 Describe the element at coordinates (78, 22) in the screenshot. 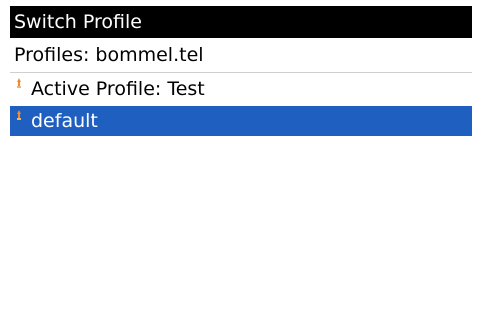

I see `window-title: Switch Profile` at that location.